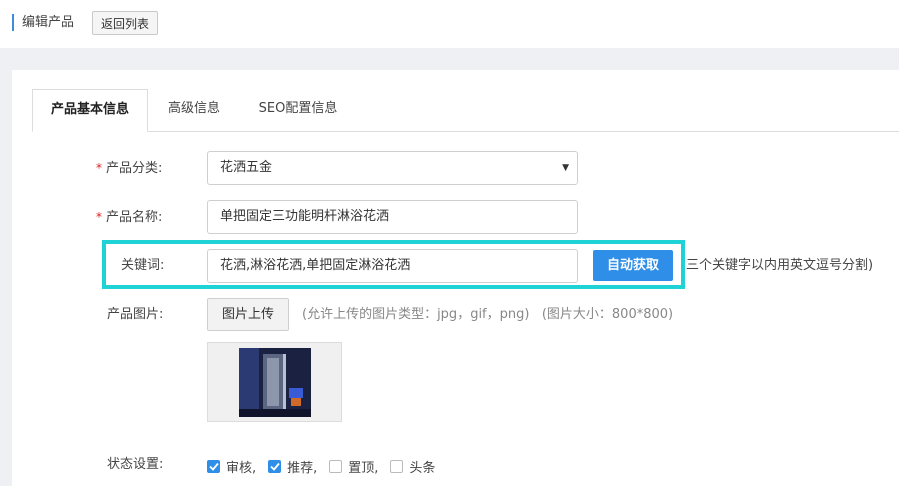 The image size is (899, 486). What do you see at coordinates (143, 265) in the screenshot?
I see `keywords-label: 关键词:` at bounding box center [143, 265].